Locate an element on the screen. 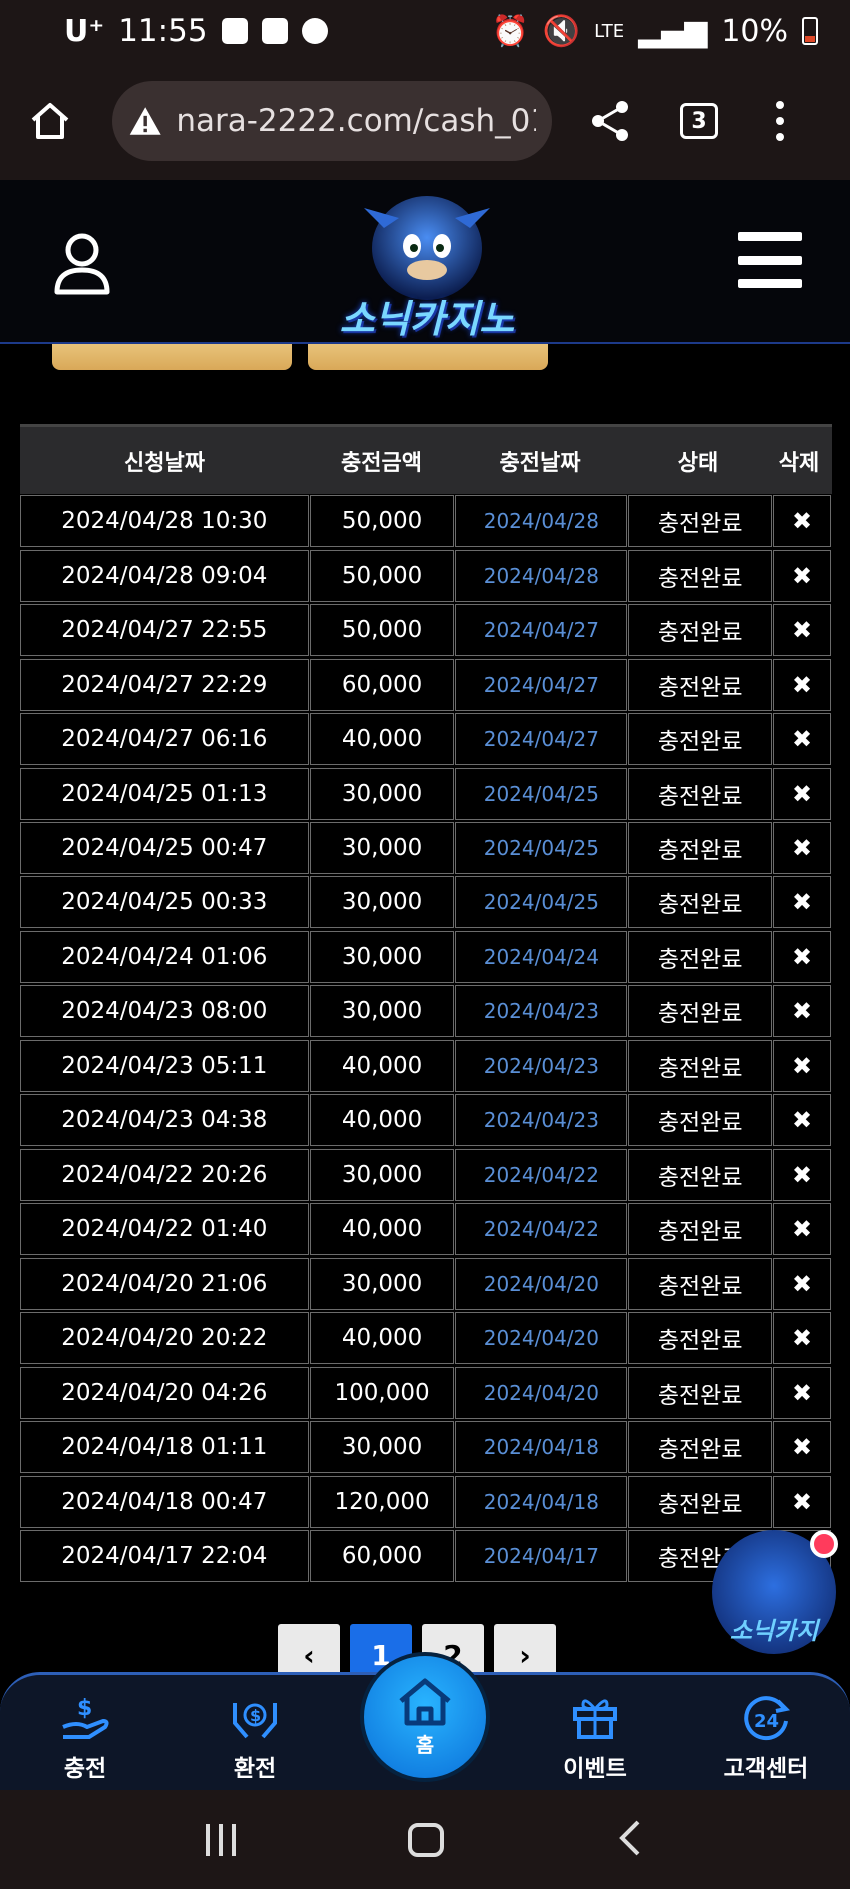 The image size is (850, 1889). table-row: 2024/04/23 08:00 30,000 2024/04/23 충전완료 ✖ is located at coordinates (426, 1011).